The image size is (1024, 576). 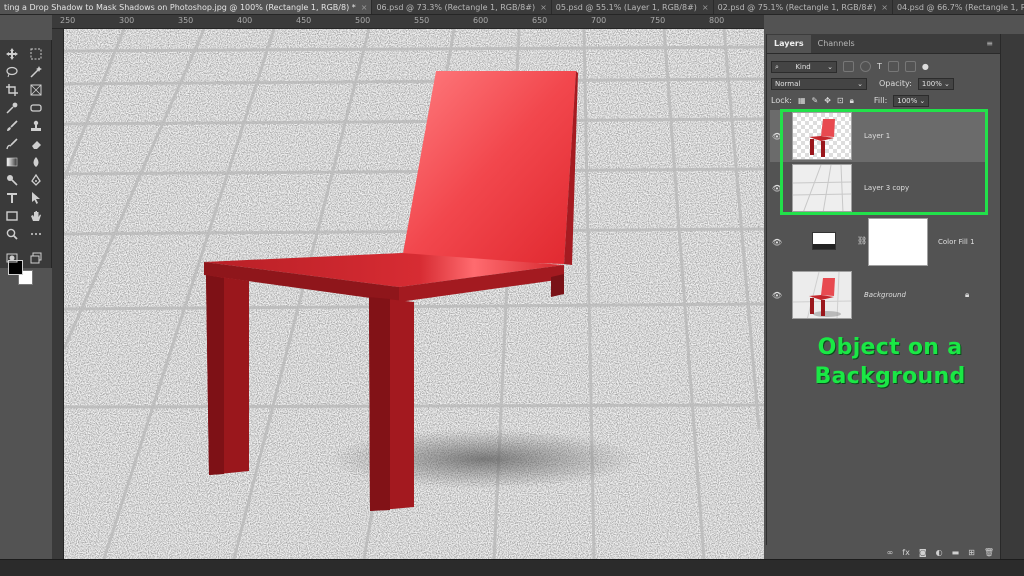 I want to click on panel-dock-strip, so click(x=1012, y=296).